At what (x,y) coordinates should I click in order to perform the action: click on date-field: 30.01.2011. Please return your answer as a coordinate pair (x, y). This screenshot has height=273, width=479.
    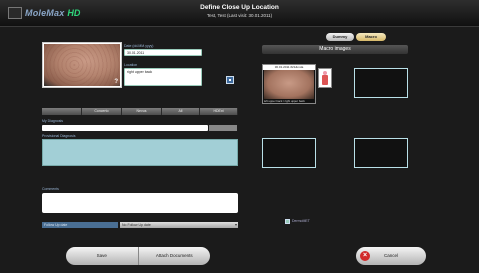
    Looking at the image, I should click on (163, 52).